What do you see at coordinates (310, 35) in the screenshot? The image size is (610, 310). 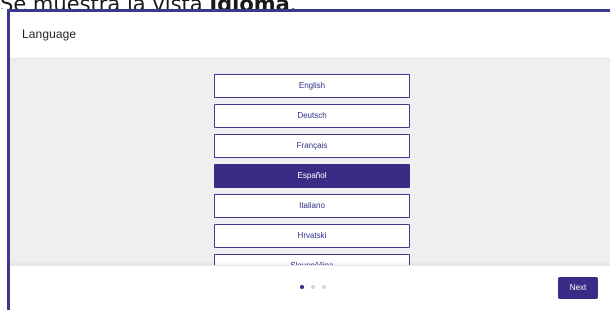 I see `header-bar: Language` at bounding box center [310, 35].